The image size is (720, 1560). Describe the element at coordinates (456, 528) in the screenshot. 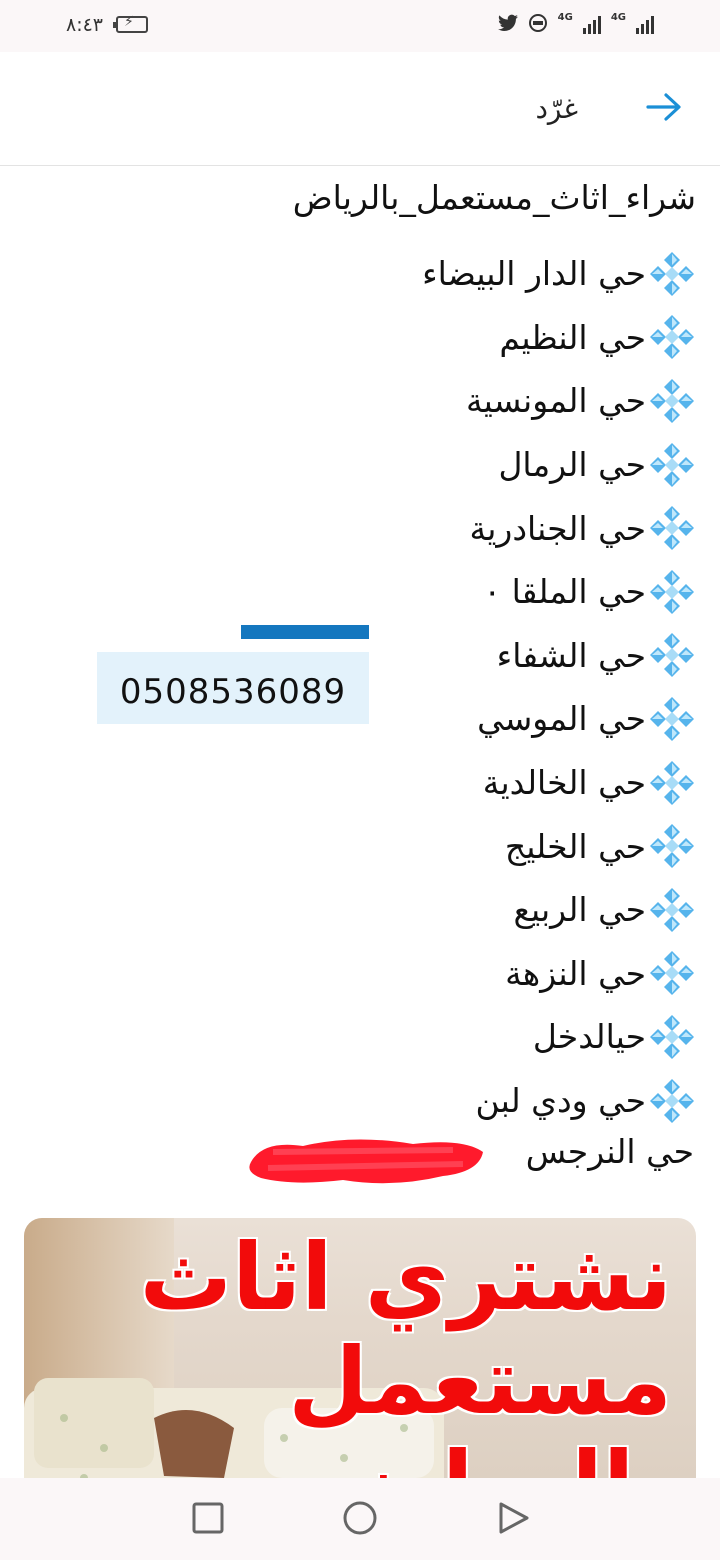

I see `district-item: حي الجنادرية` at that location.